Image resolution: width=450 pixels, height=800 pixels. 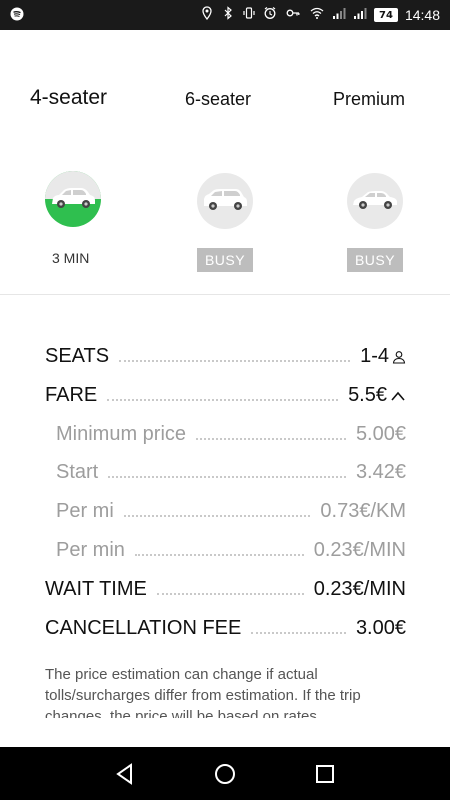 What do you see at coordinates (71, 395) in the screenshot?
I see `row-label: FARE` at bounding box center [71, 395].